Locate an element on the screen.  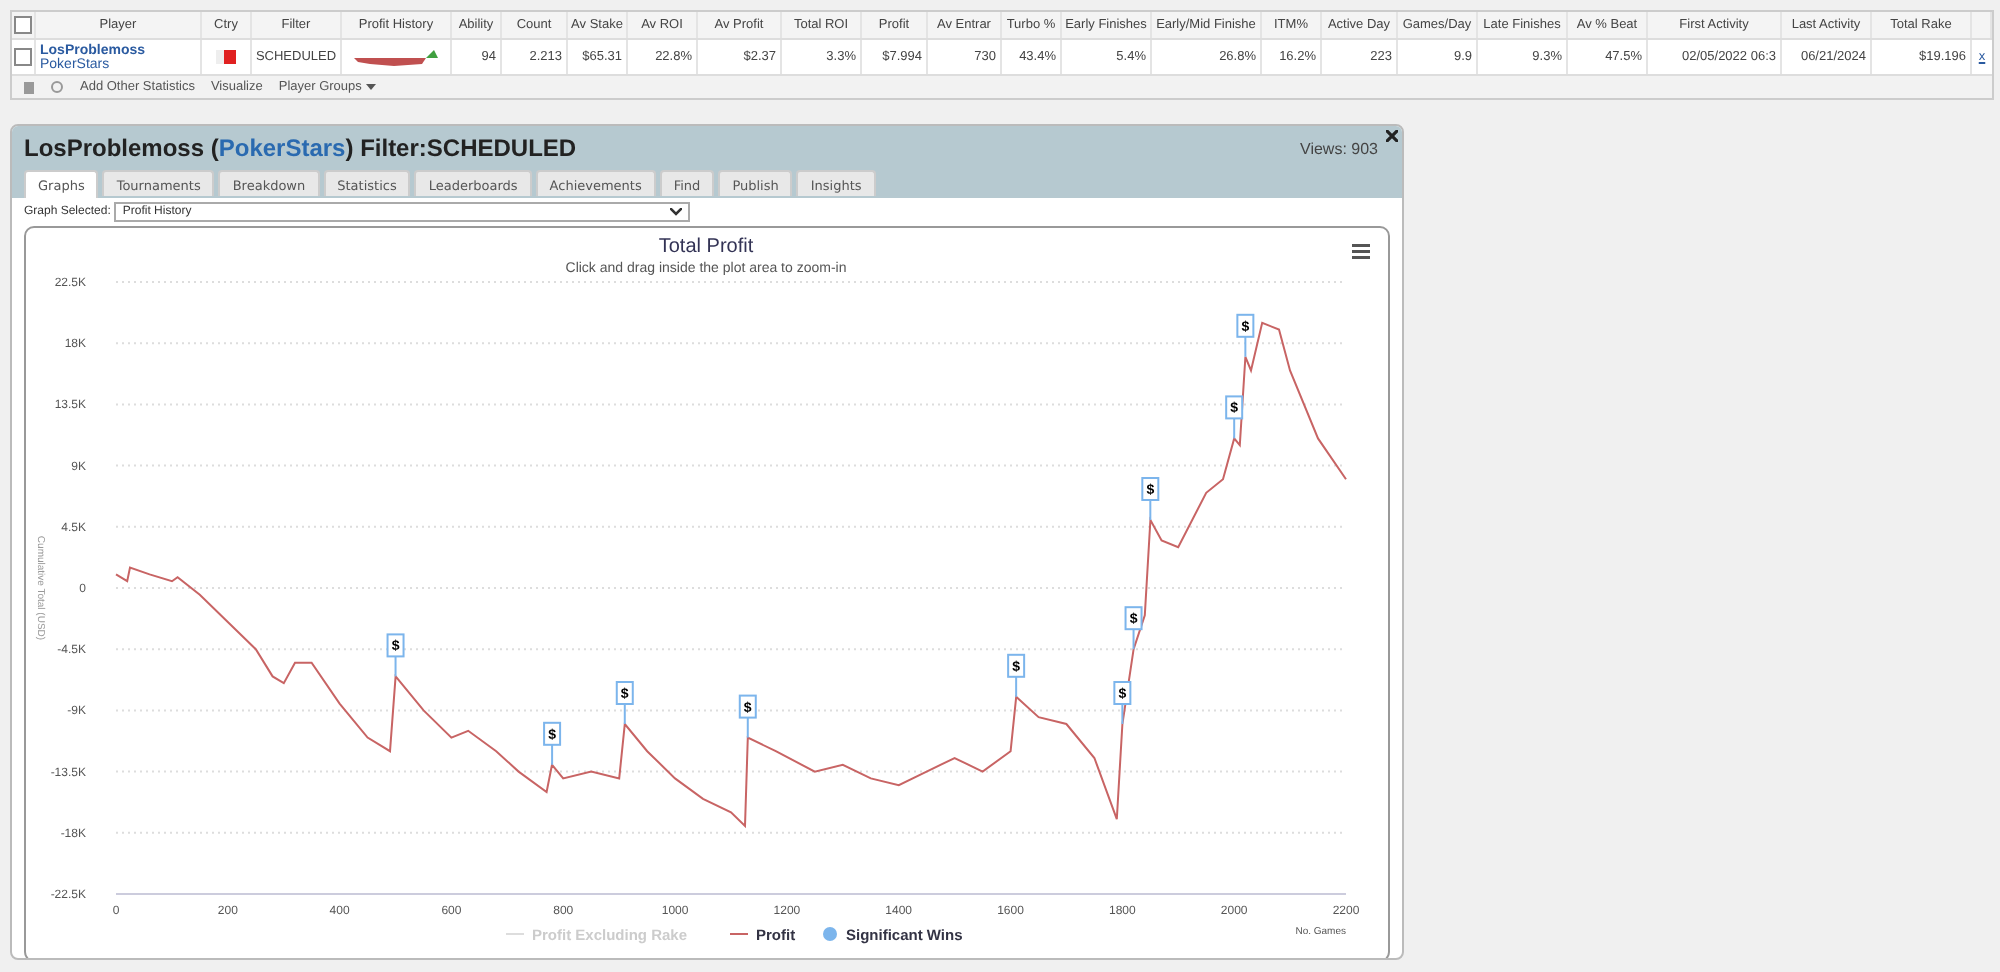
panel-title: LosProblemoss (PokerStars) Filter:SCHEDULED is located at coordinates (300, 148).